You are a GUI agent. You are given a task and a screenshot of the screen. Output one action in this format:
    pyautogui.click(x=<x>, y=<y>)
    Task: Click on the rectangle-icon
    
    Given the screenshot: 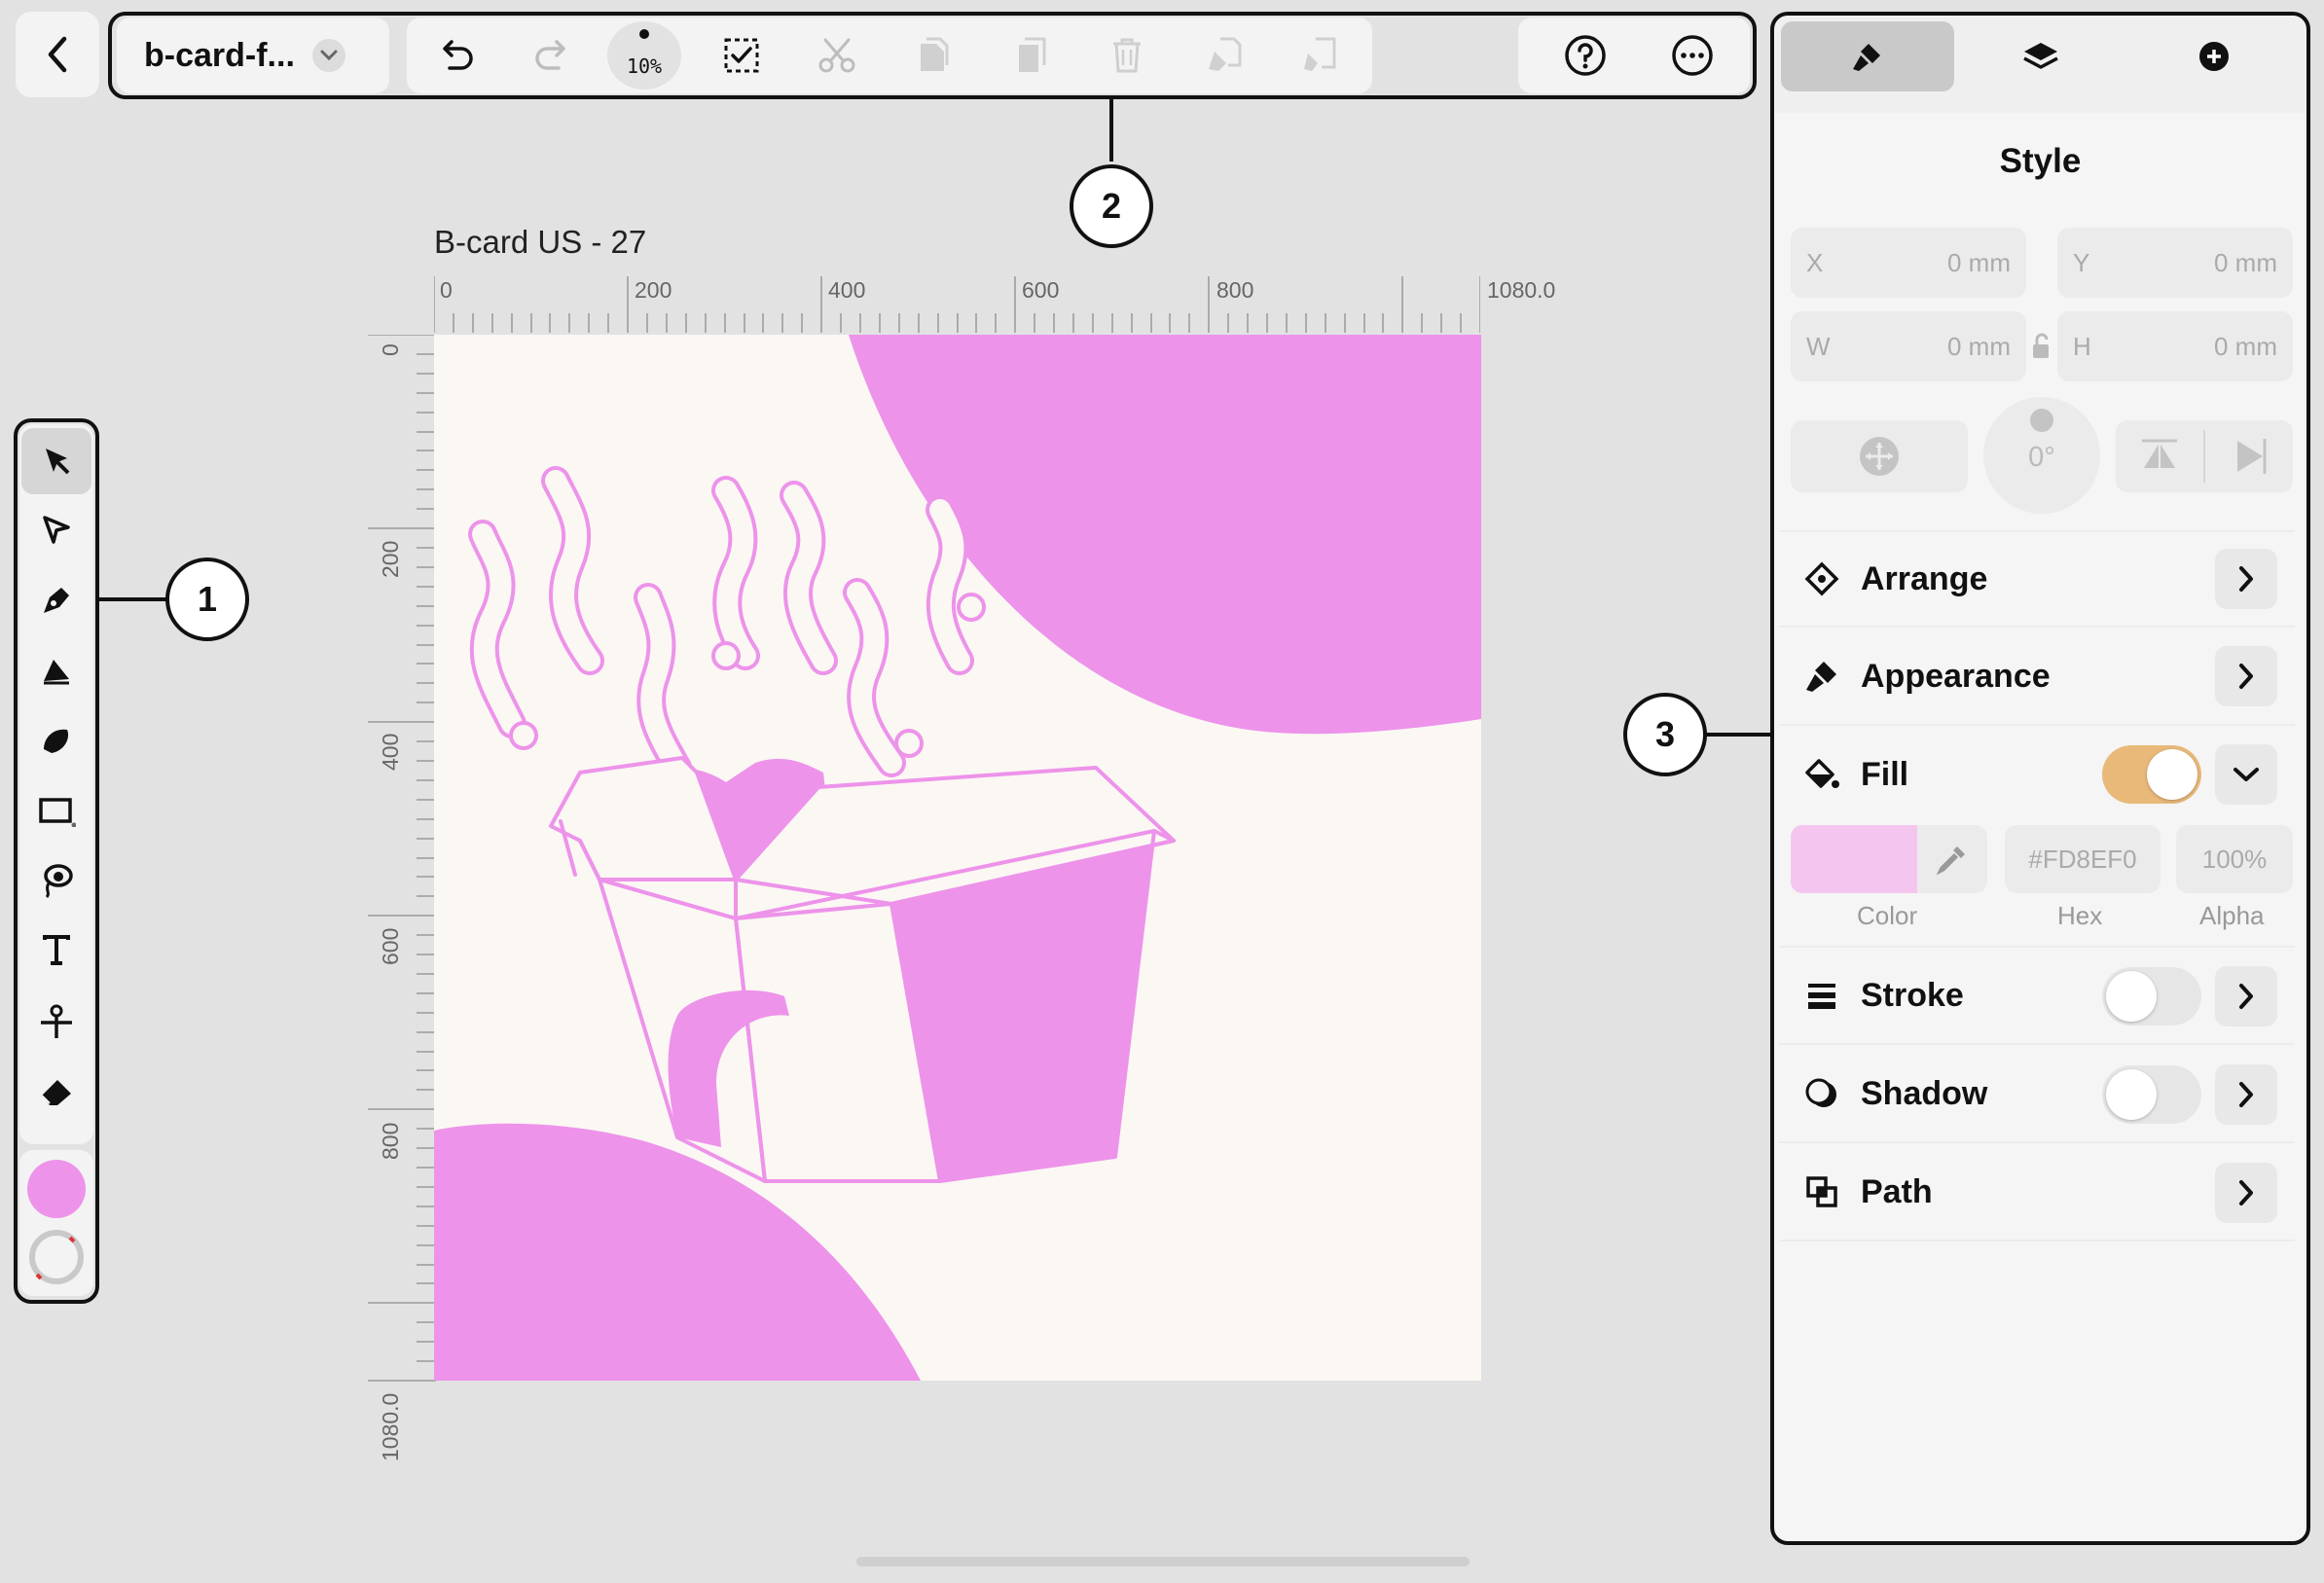 What is the action you would take?
    pyautogui.click(x=57, y=812)
    